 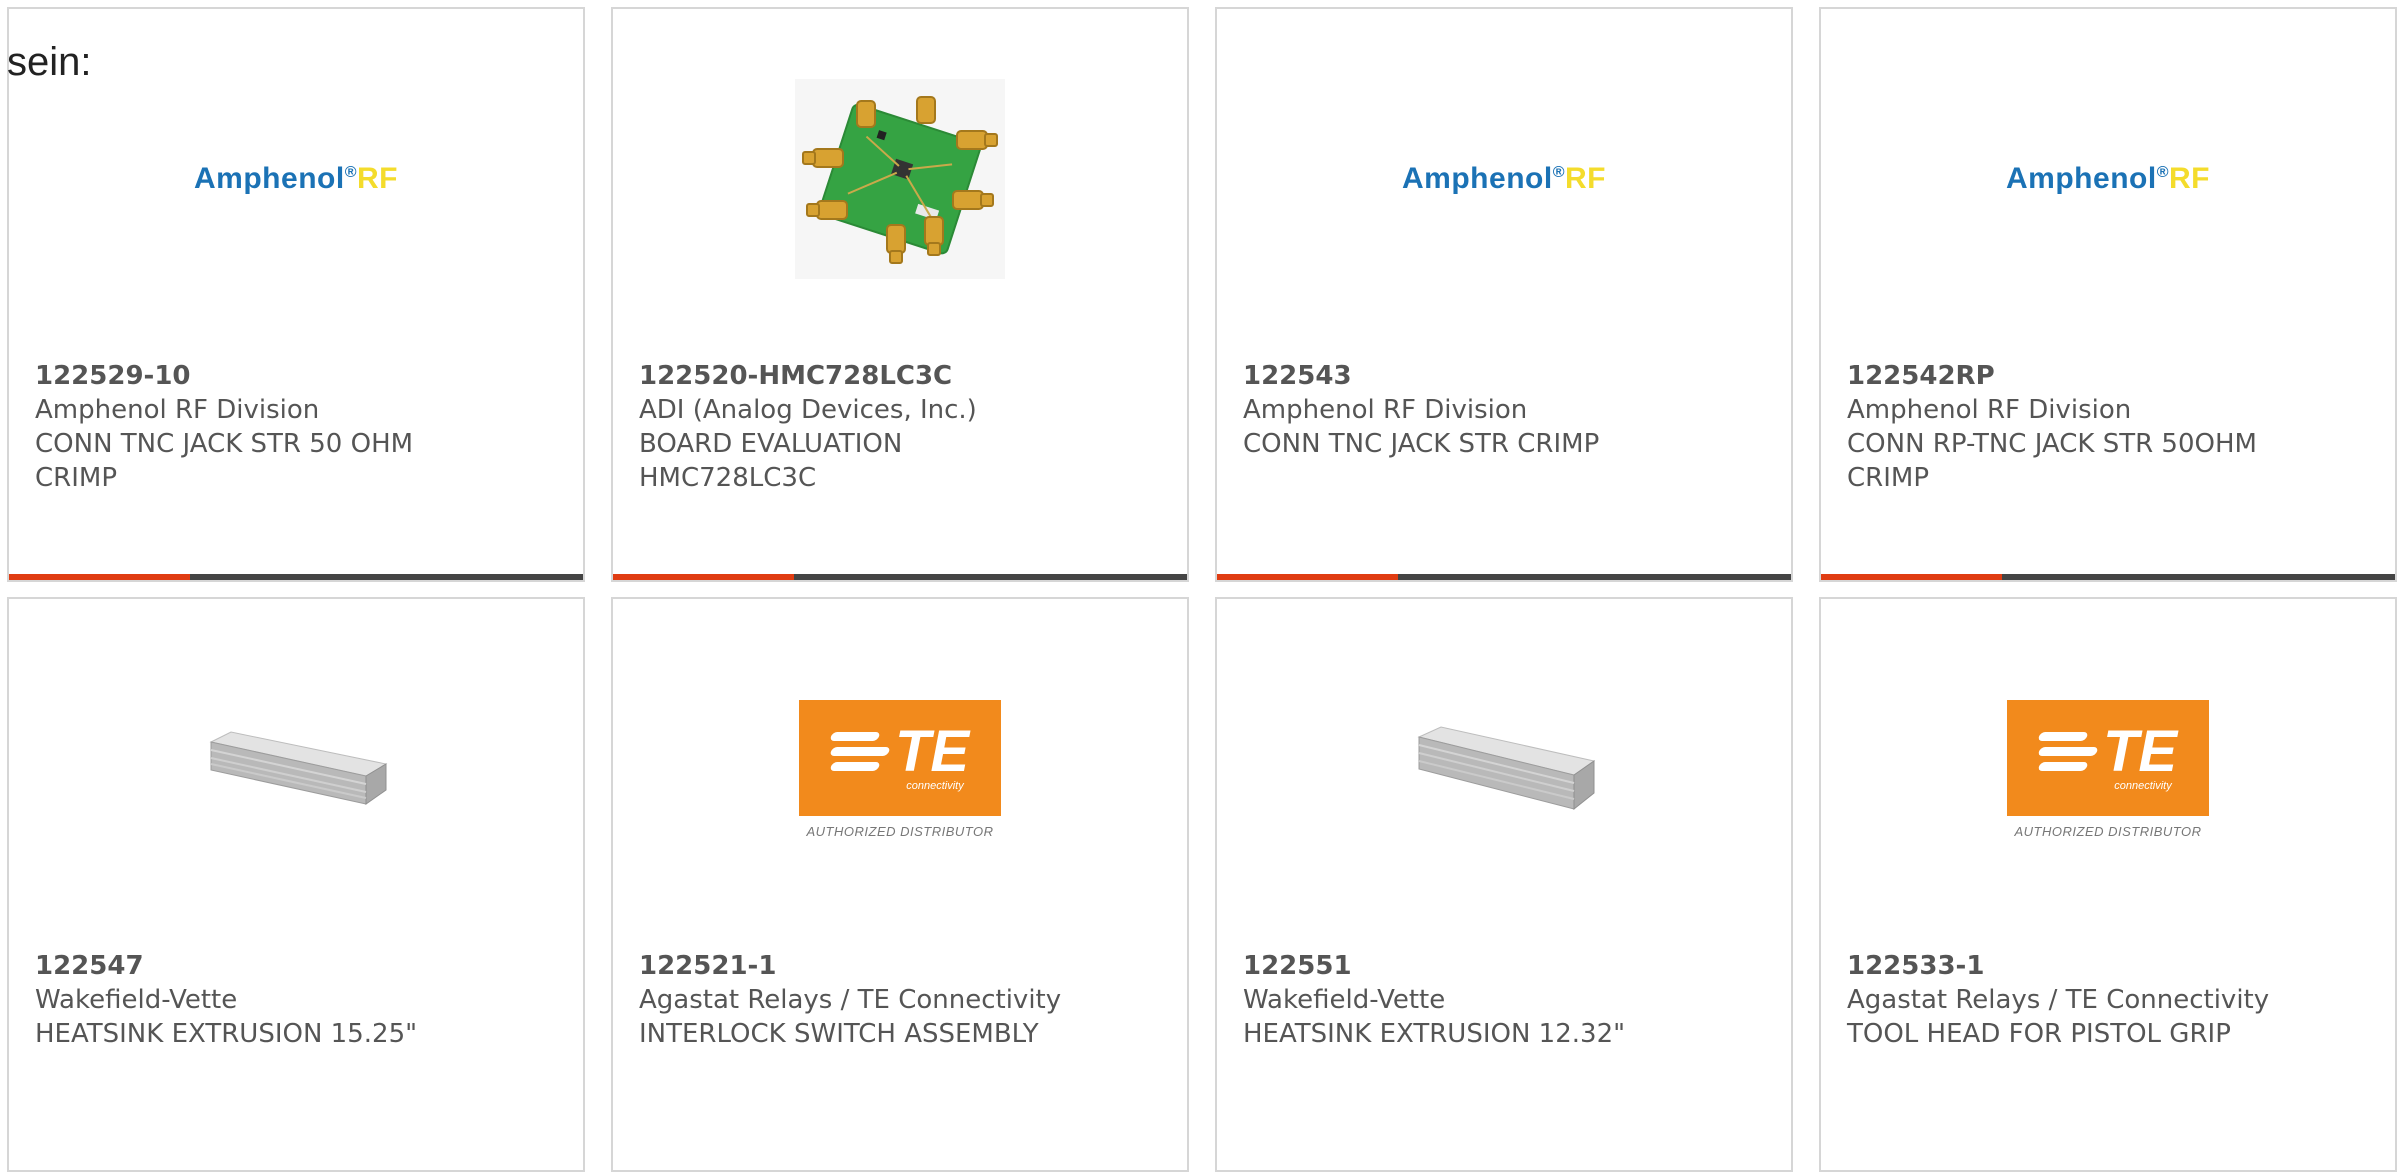 I want to click on intro-text: sein:, so click(x=49, y=62).